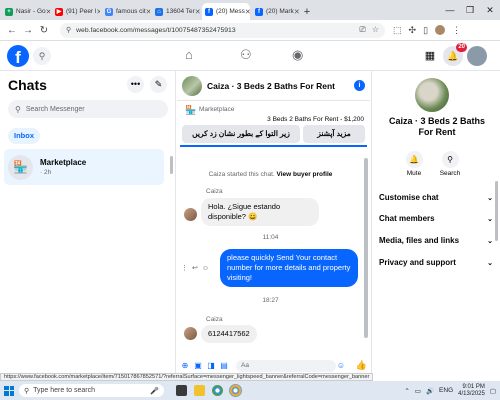 The height and width of the screenshot is (400, 500). I want to click on minimize-icon: —, so click(450, 10).